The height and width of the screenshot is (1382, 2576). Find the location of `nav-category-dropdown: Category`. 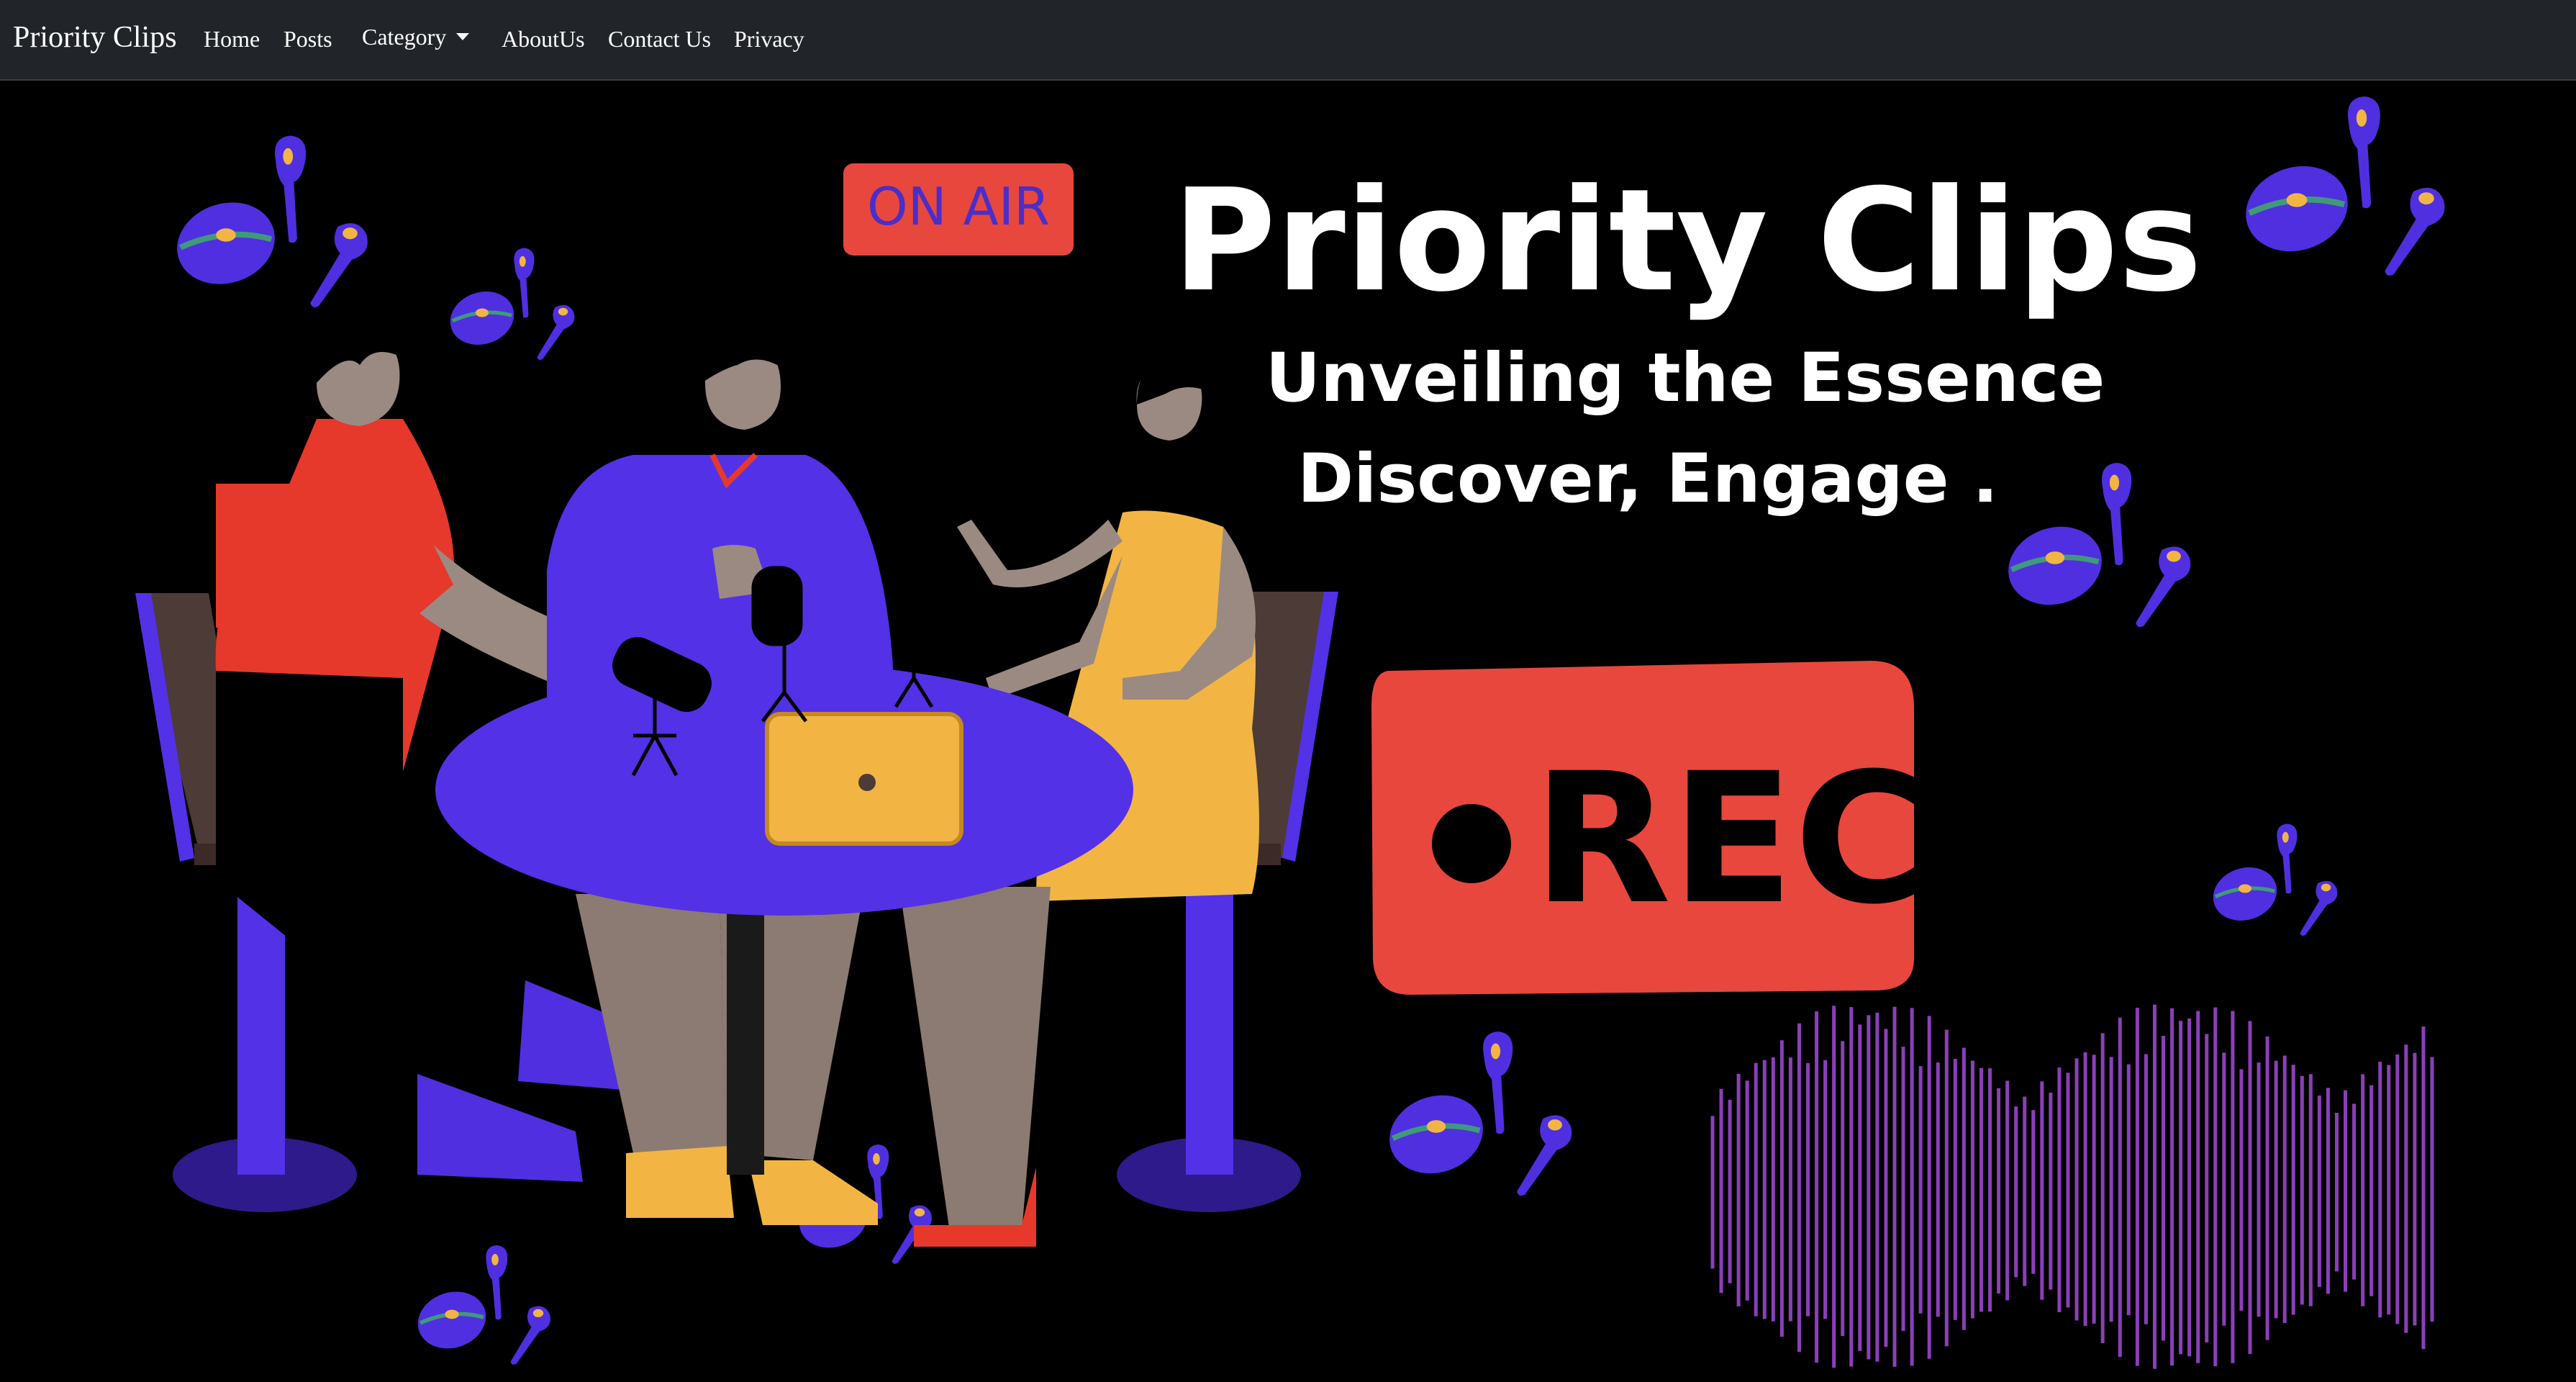

nav-category-dropdown: Category is located at coordinates (416, 37).